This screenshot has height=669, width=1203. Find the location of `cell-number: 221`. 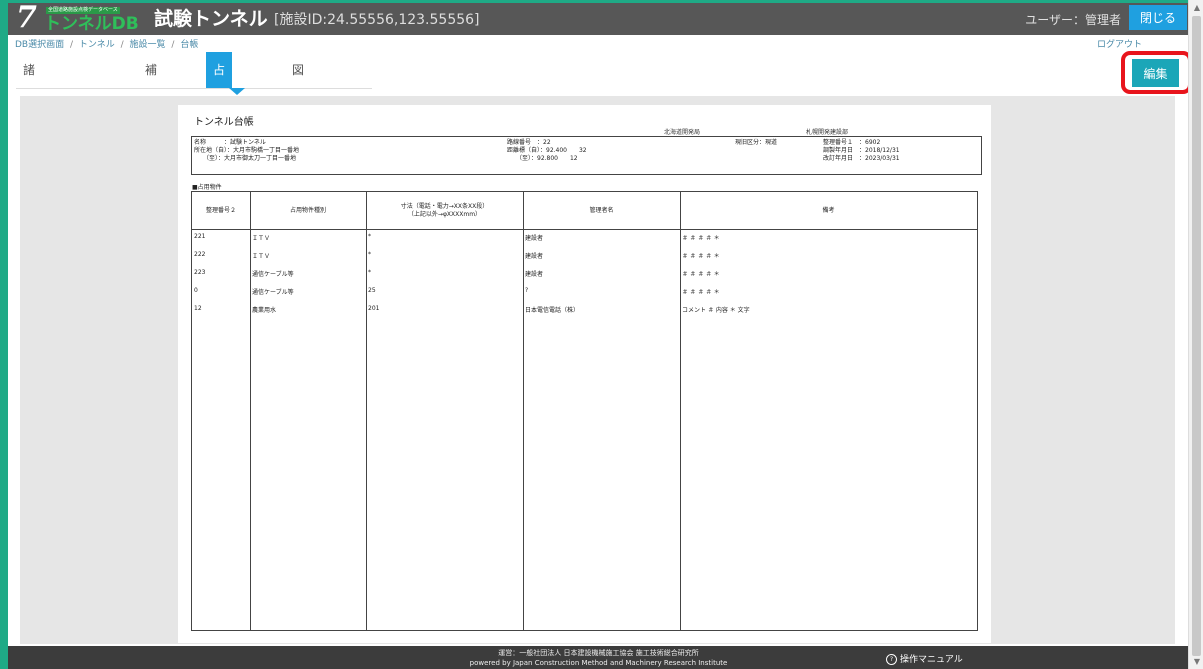

cell-number: 221 is located at coordinates (200, 236).